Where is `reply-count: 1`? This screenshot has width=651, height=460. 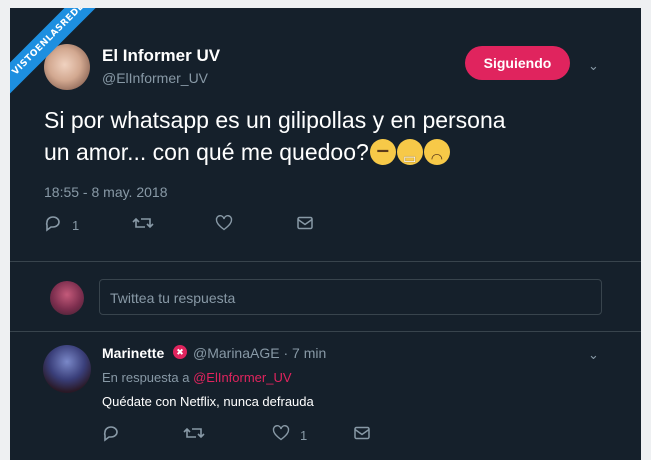 reply-count: 1 is located at coordinates (76, 225).